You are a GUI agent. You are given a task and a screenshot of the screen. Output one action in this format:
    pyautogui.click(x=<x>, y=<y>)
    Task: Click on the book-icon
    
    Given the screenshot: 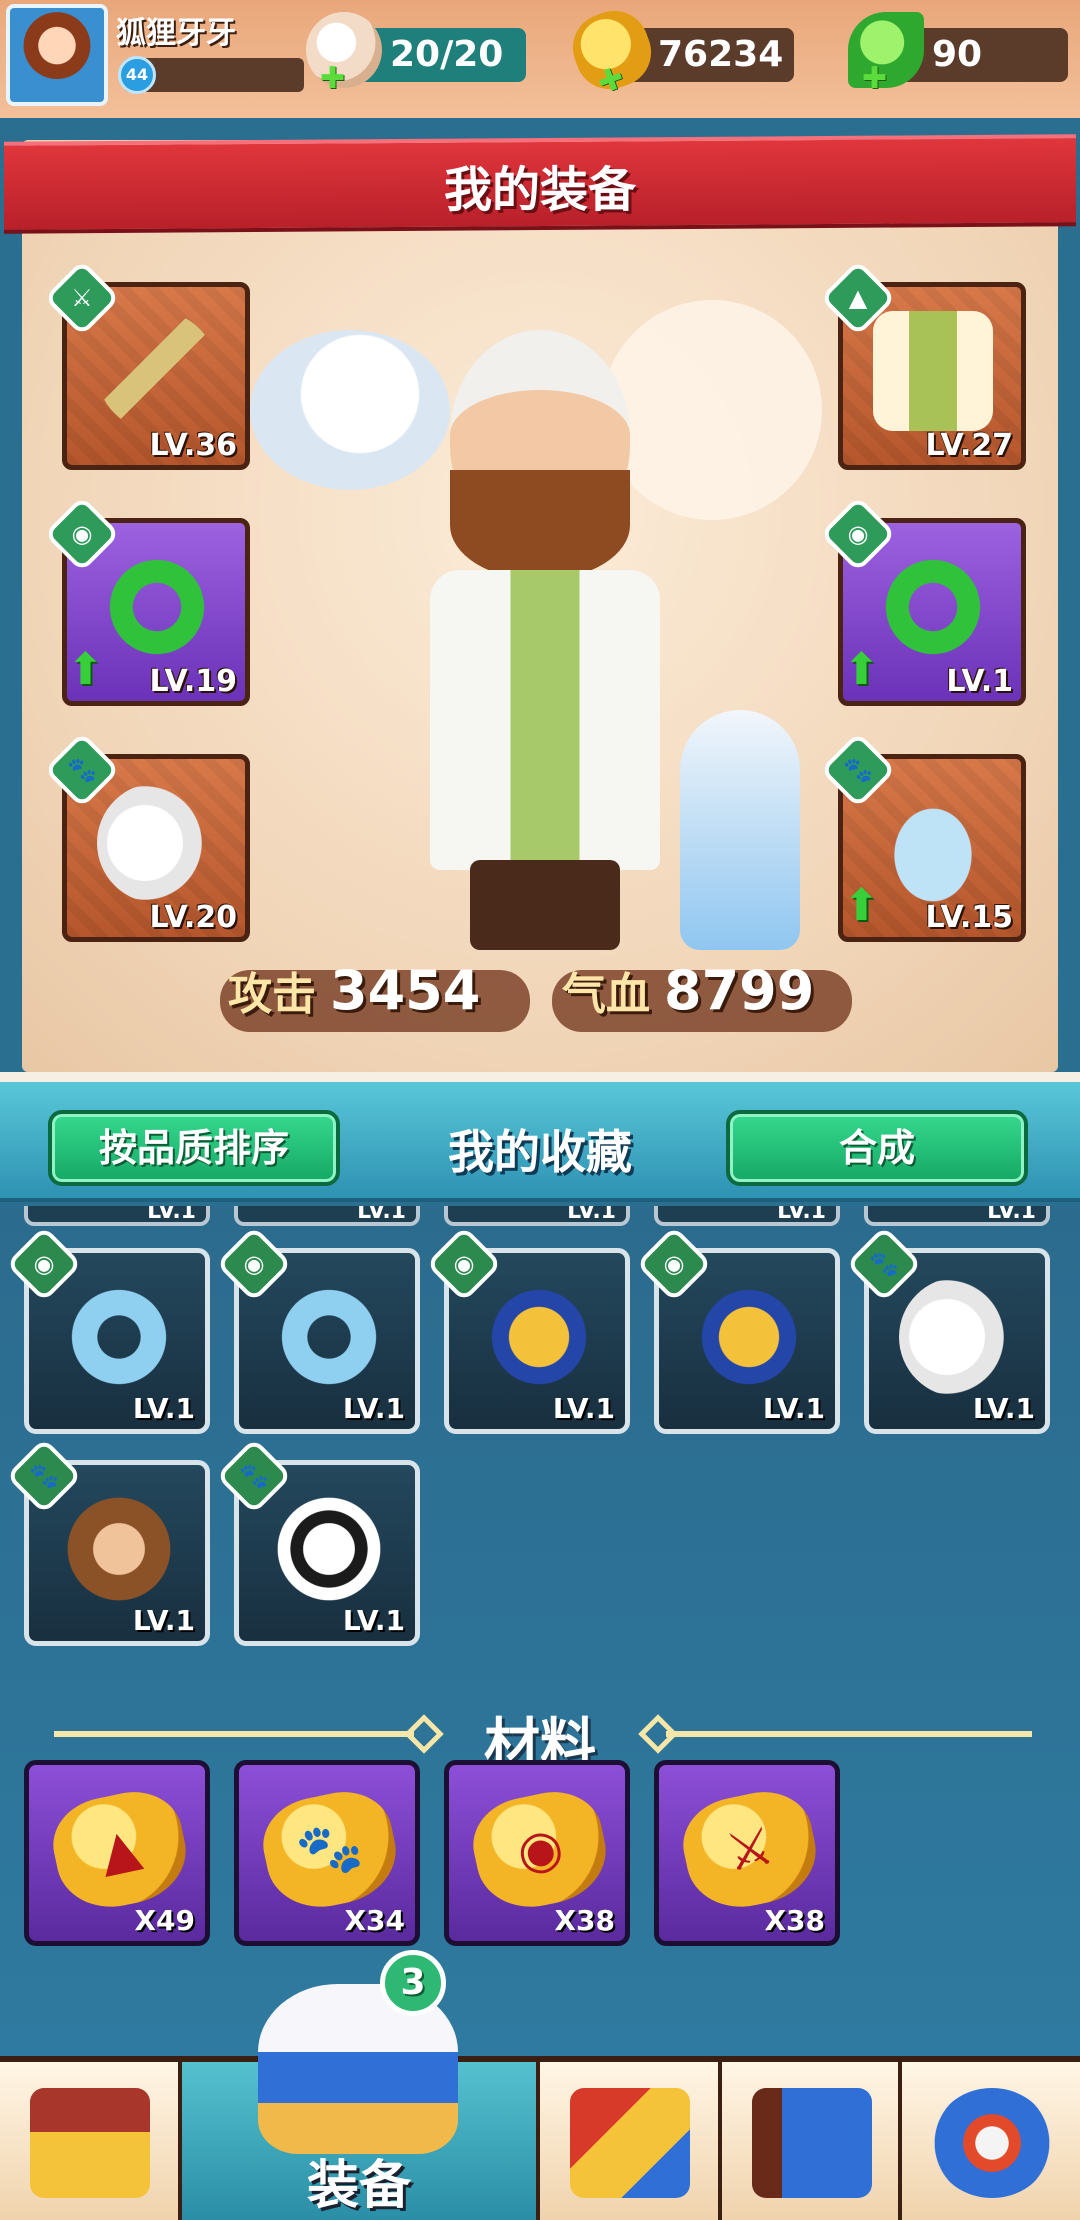 What is the action you would take?
    pyautogui.click(x=812, y=2143)
    